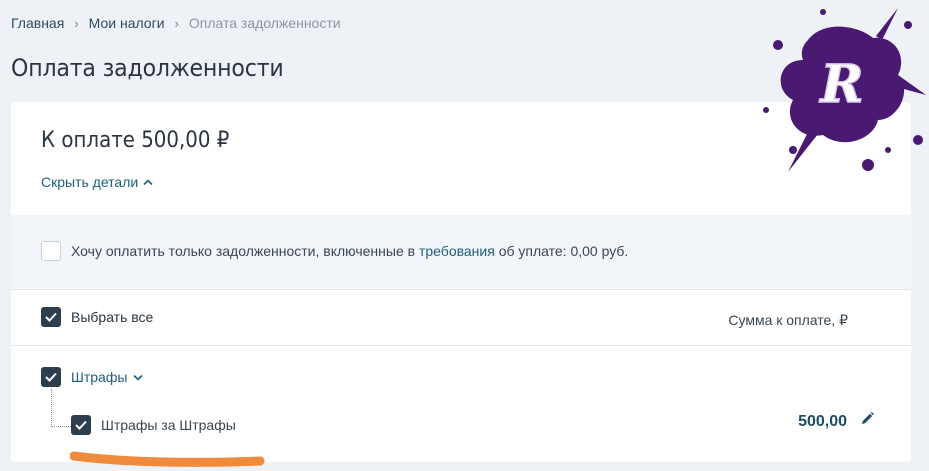 The width and height of the screenshot is (929, 471). What do you see at coordinates (127, 23) in the screenshot?
I see `breadcrumb-my-taxes: Мои налоги` at bounding box center [127, 23].